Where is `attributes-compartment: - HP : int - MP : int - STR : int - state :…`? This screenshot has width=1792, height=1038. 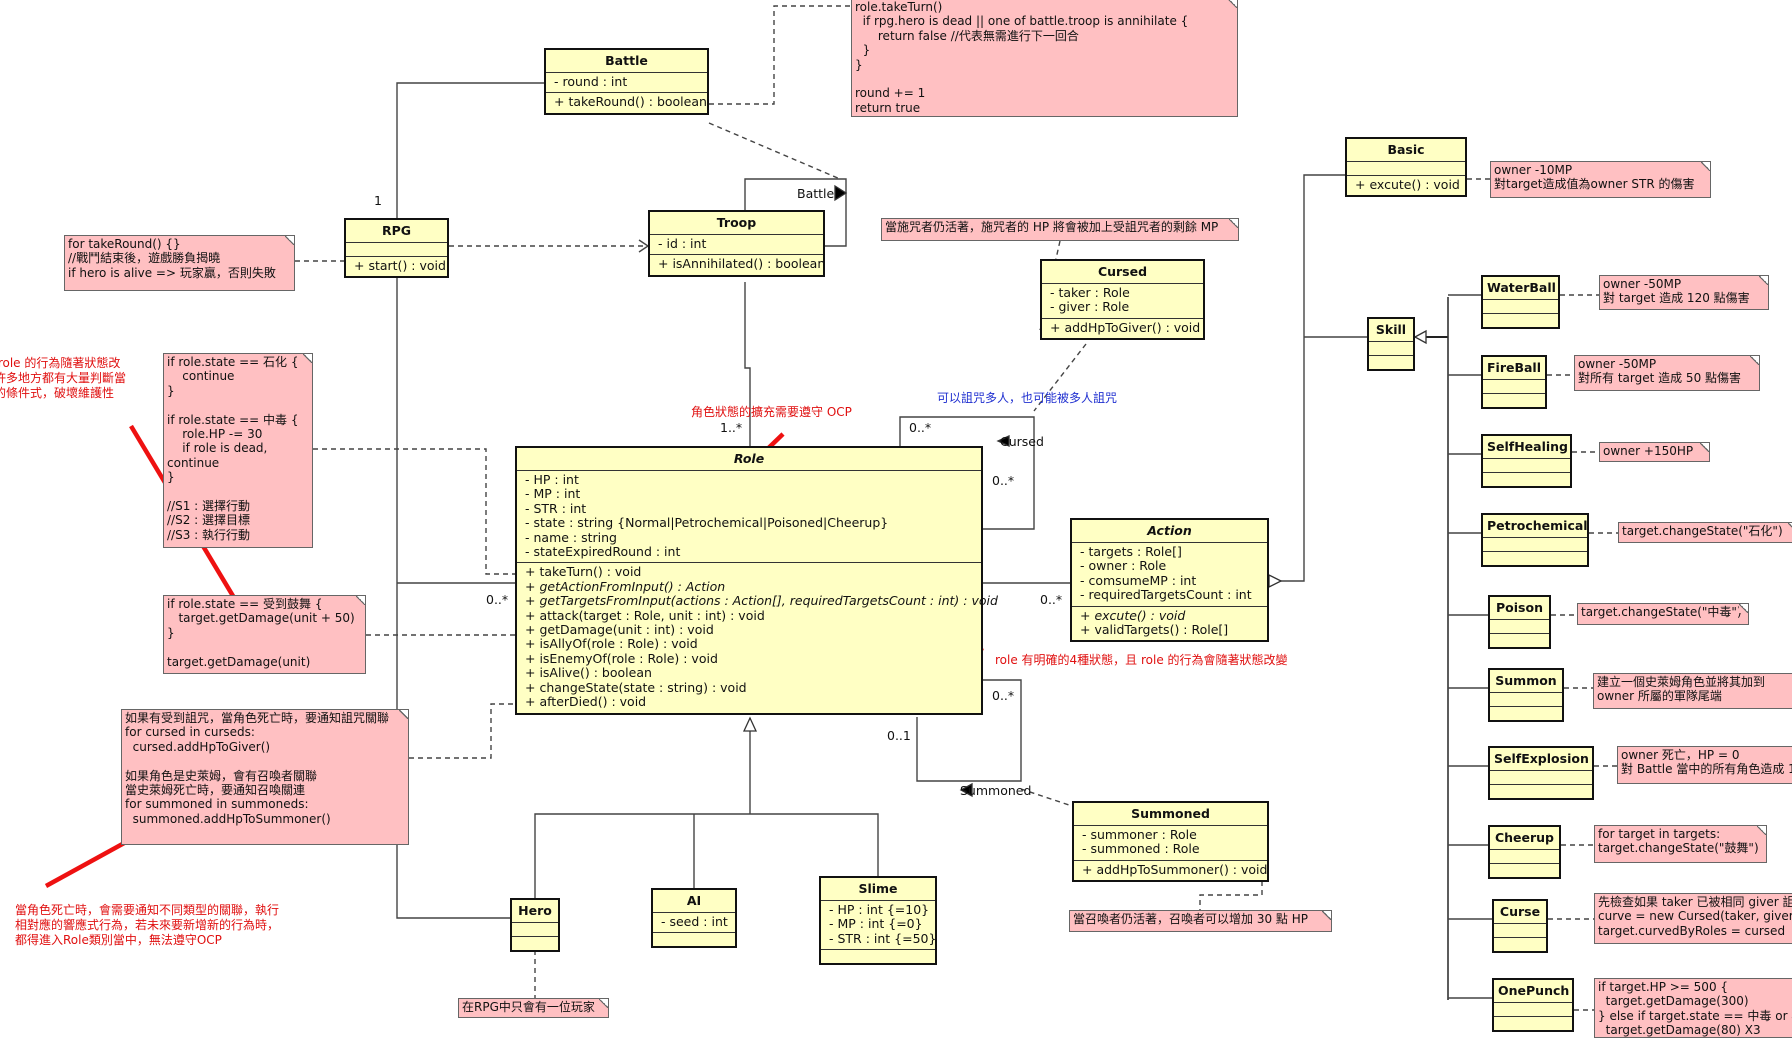
attributes-compartment: - HP : int - MP : int - STR : int - state :… is located at coordinates (749, 517).